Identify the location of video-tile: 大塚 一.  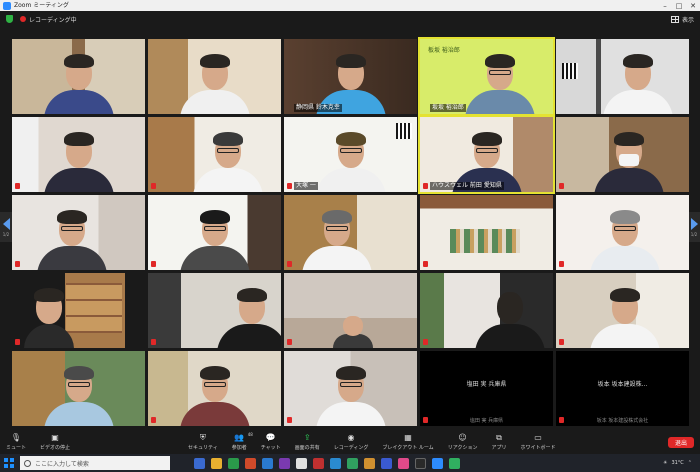
(350, 154).